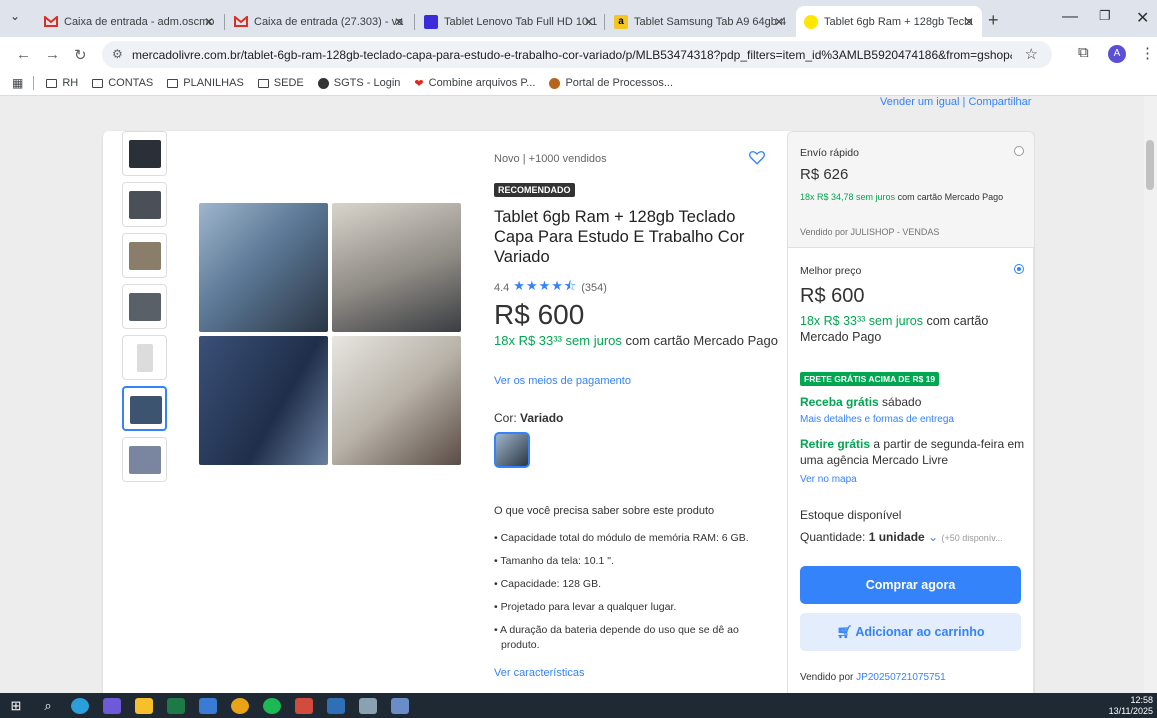 The height and width of the screenshot is (718, 1157). I want to click on menu-icon: ⋮, so click(1147, 53).